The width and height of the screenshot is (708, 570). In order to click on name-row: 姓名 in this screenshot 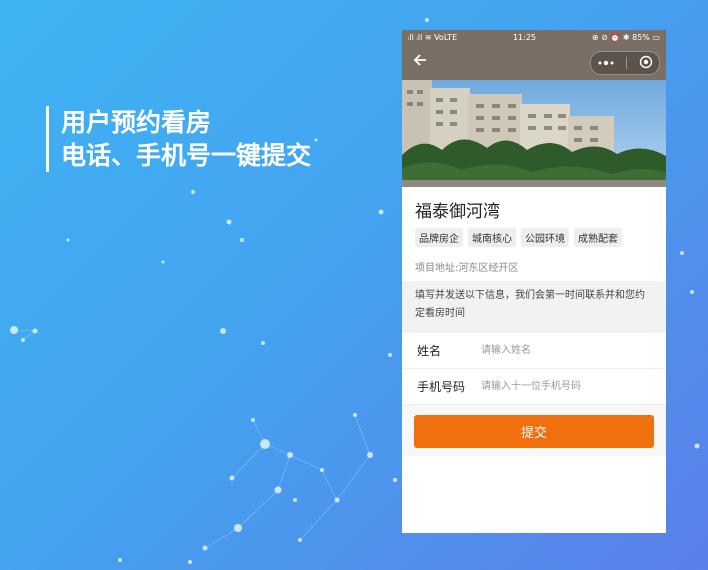, I will do `click(534, 351)`.